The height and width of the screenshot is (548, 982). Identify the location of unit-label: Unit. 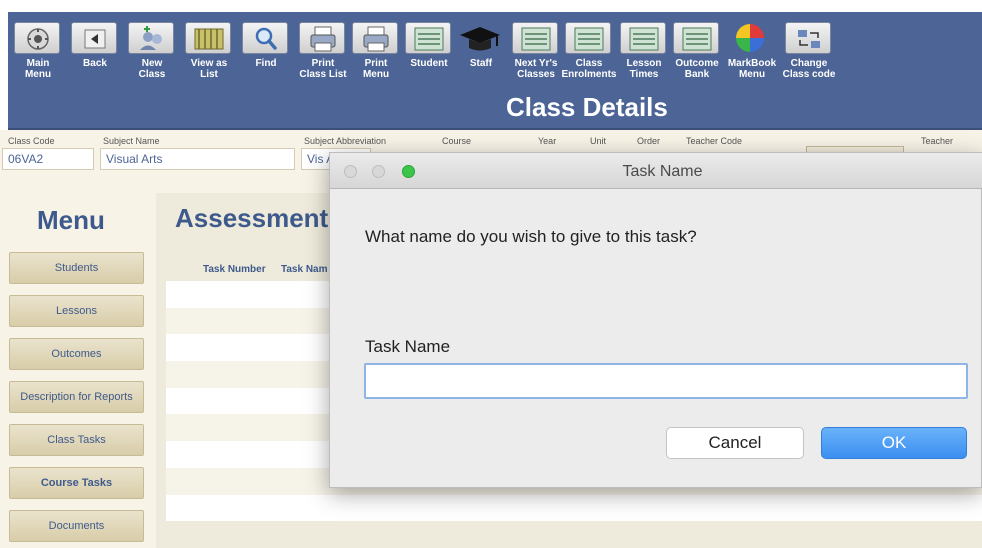
(598, 141).